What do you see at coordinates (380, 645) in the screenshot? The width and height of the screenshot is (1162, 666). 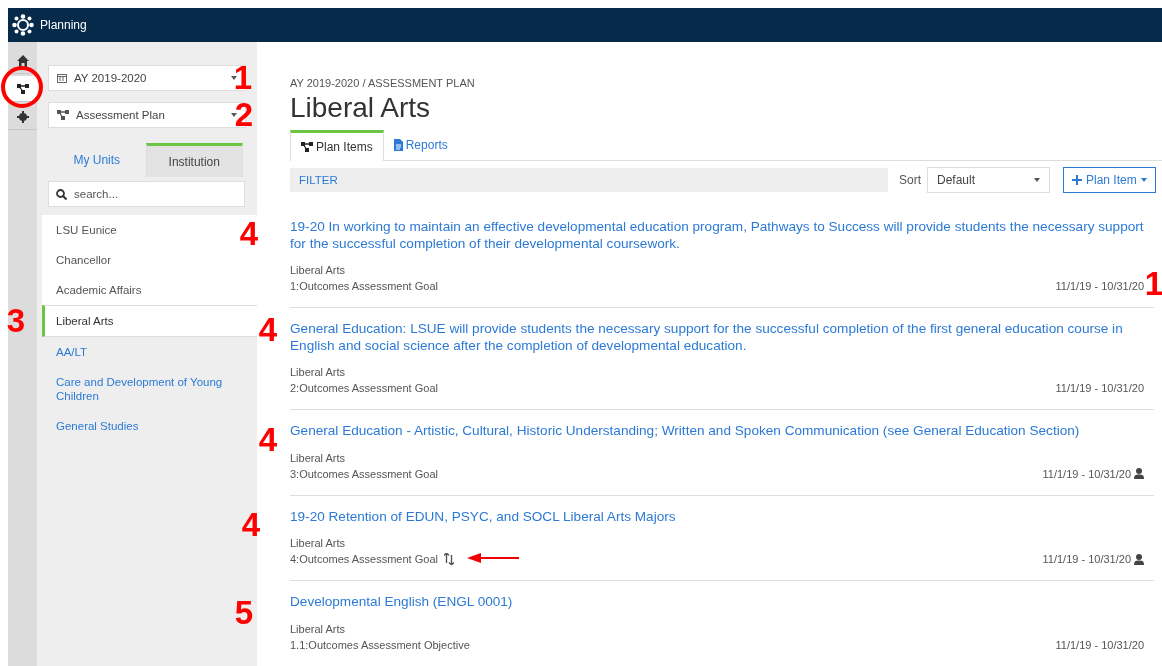 I see `item-type: 1.1:Outcomes Assessment Objective` at bounding box center [380, 645].